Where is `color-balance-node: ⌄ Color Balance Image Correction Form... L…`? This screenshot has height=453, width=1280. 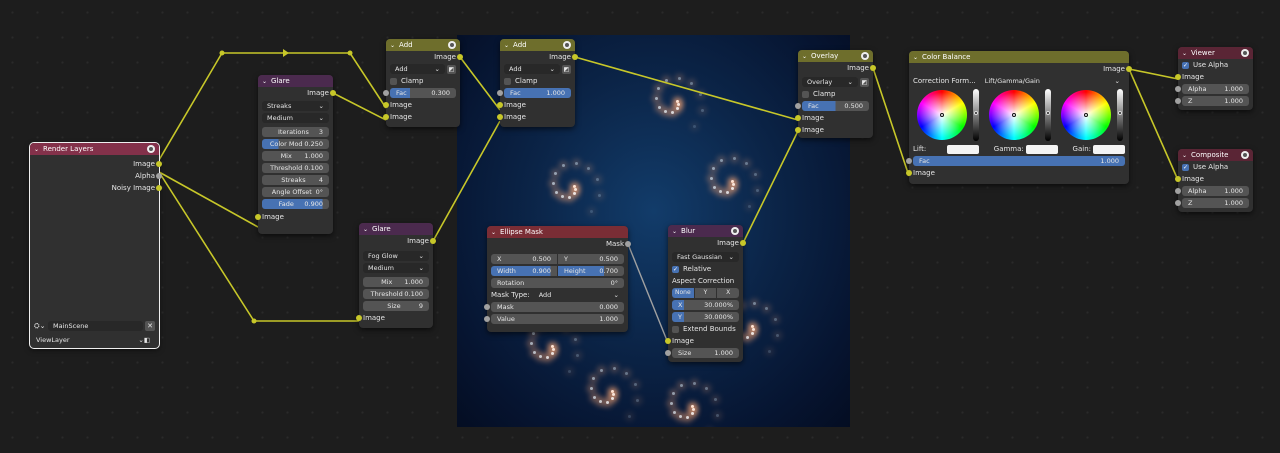
color-balance-node: ⌄ Color Balance Image Correction Form... L… is located at coordinates (1019, 117).